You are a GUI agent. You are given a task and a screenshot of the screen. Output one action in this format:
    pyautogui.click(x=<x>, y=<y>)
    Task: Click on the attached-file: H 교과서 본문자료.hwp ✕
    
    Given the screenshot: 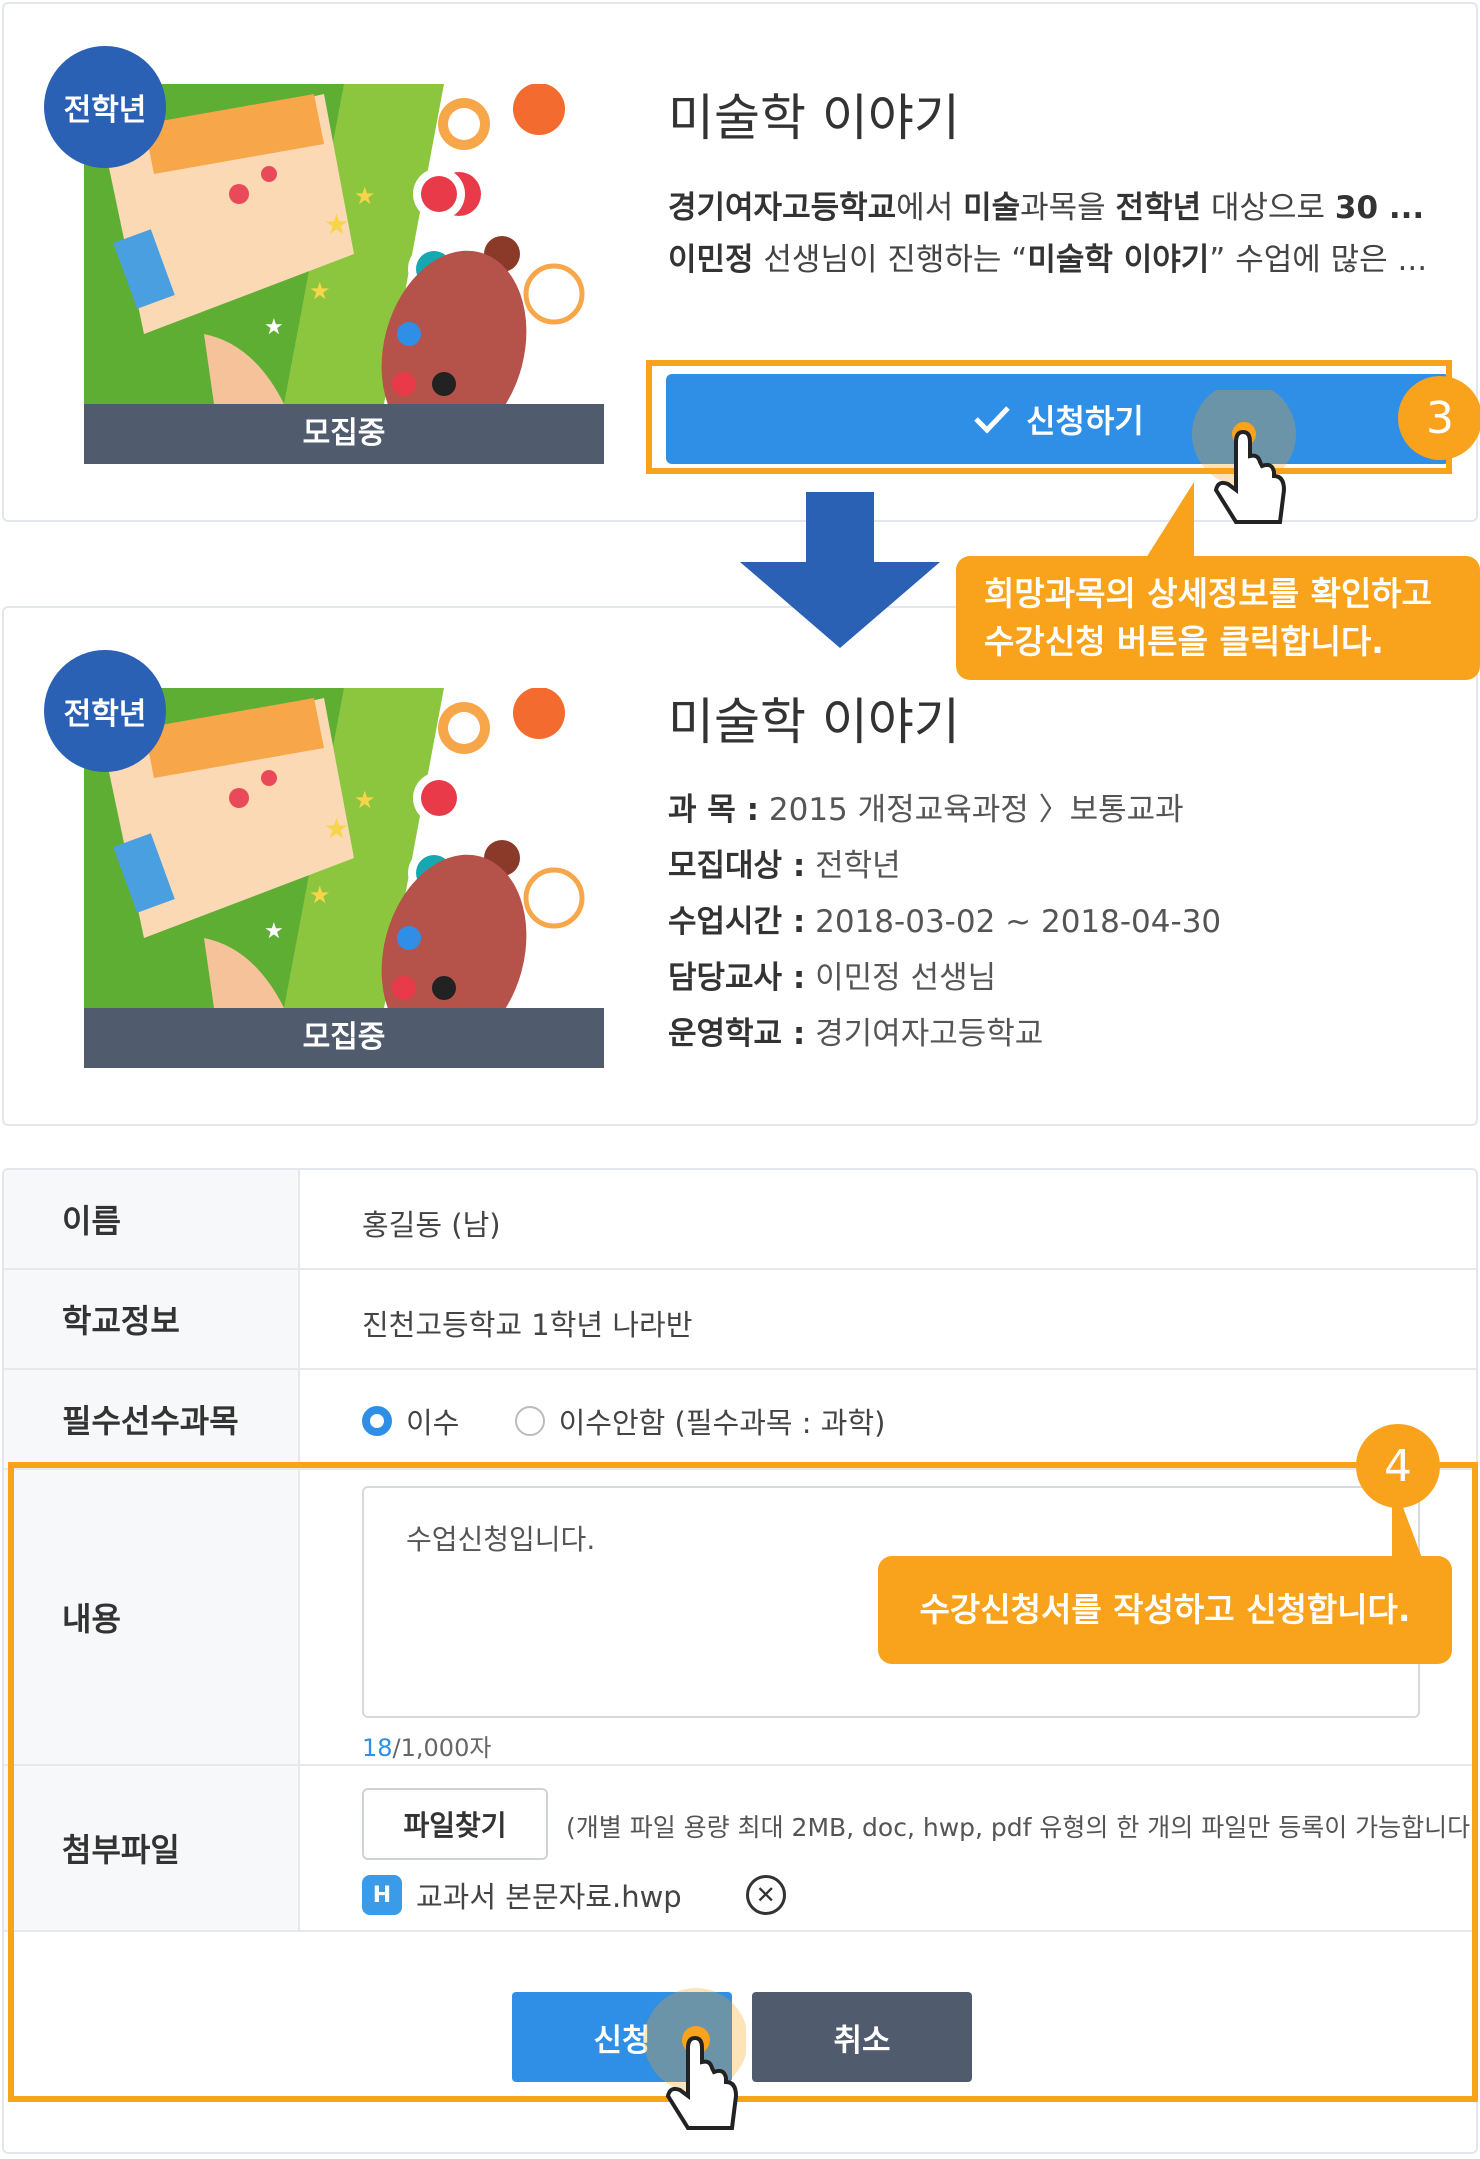 What is the action you would take?
    pyautogui.click(x=574, y=1895)
    